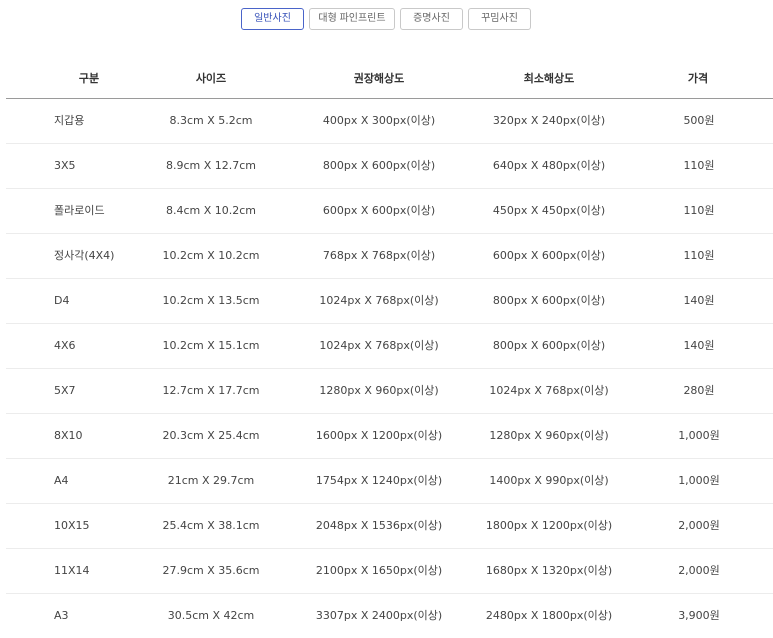 This screenshot has height=638, width=773. Describe the element at coordinates (379, 78) in the screenshot. I see `header-recommended-resolution: 권장해상도` at that location.